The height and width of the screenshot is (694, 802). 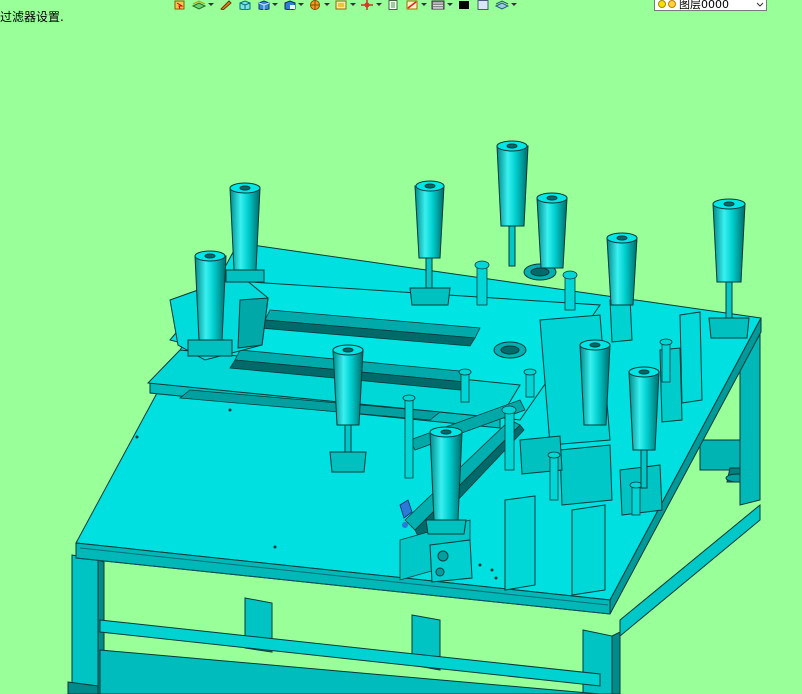 I want to click on select-icon, so click(x=179, y=5).